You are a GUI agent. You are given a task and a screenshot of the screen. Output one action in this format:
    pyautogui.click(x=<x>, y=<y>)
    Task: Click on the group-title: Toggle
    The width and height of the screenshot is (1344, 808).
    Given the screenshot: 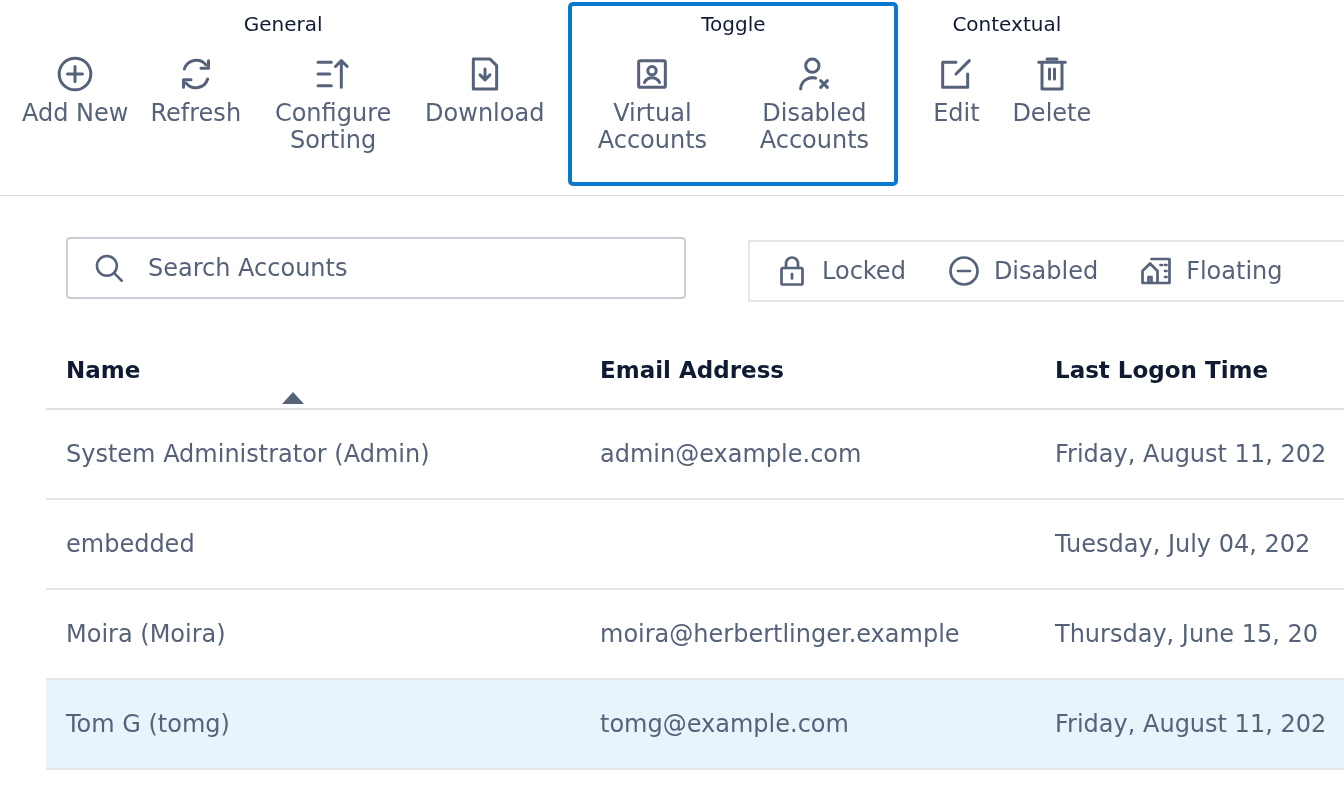 What is the action you would take?
    pyautogui.click(x=733, y=24)
    